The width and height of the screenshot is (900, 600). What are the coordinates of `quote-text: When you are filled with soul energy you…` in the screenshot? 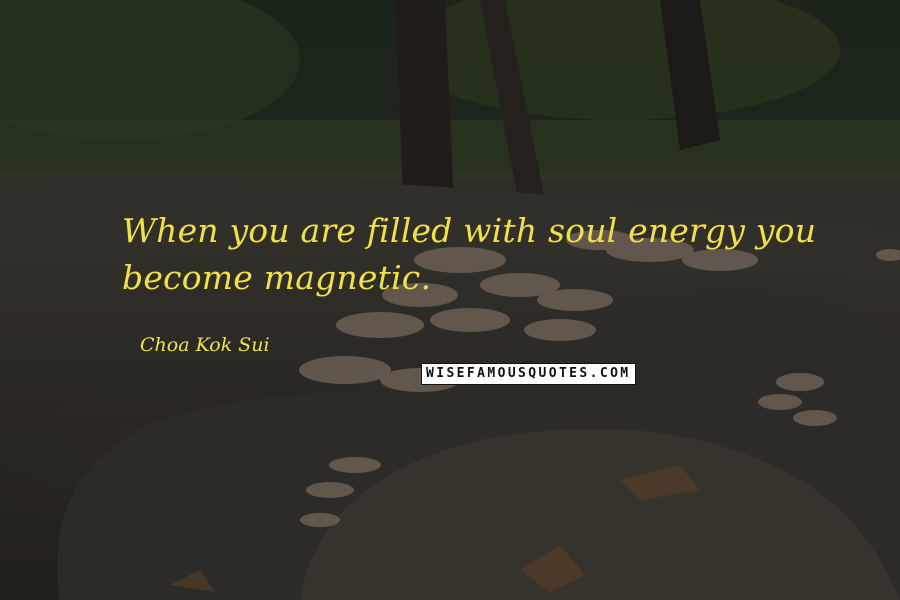 It's located at (469, 254).